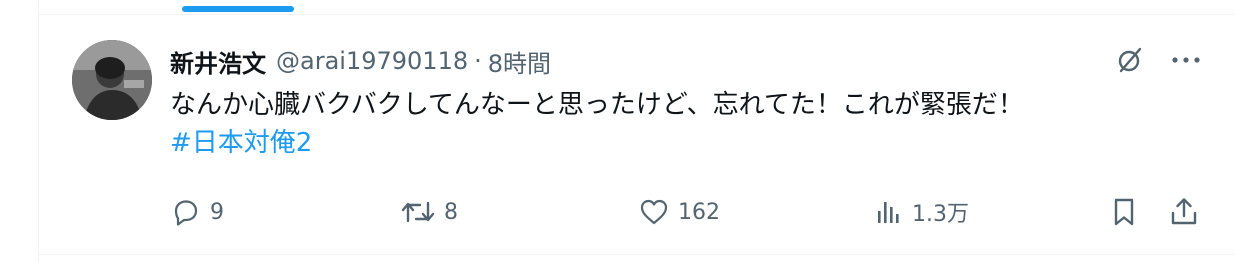 The width and height of the screenshot is (1235, 262). I want to click on more-button, so click(1186, 60).